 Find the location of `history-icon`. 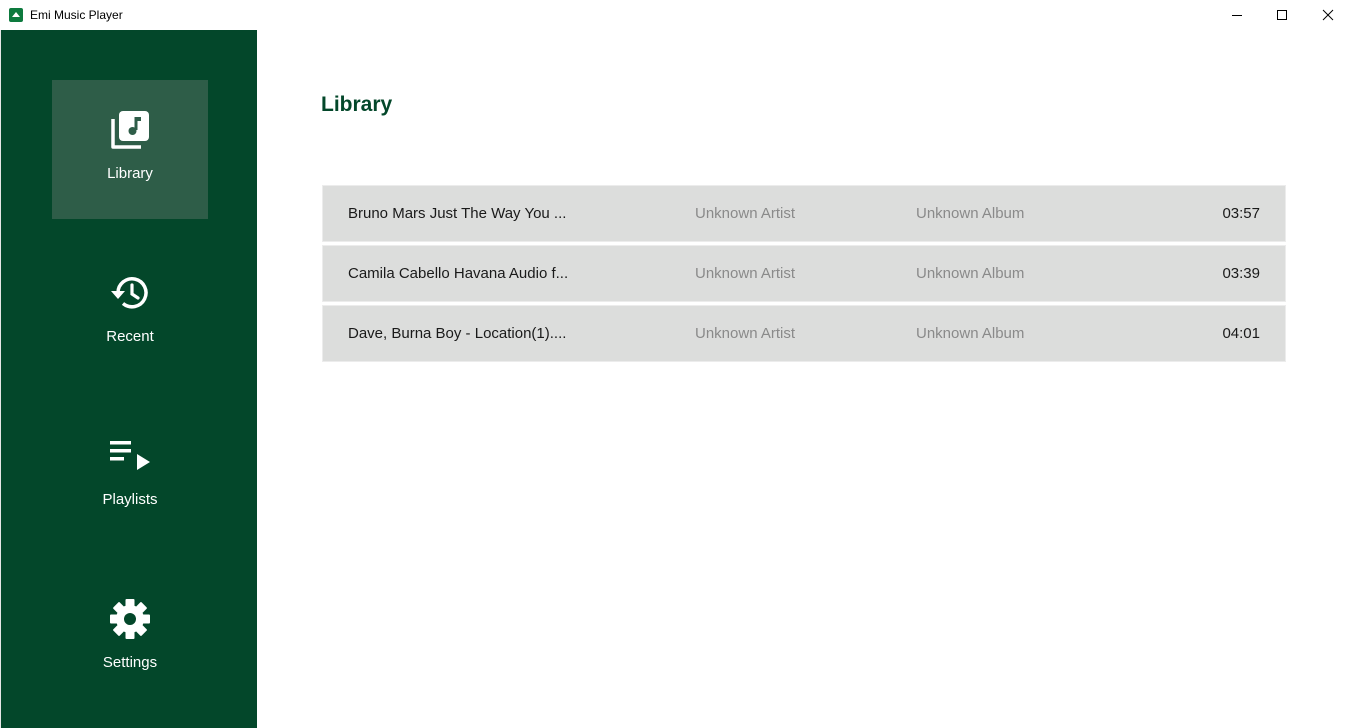

history-icon is located at coordinates (130, 293).